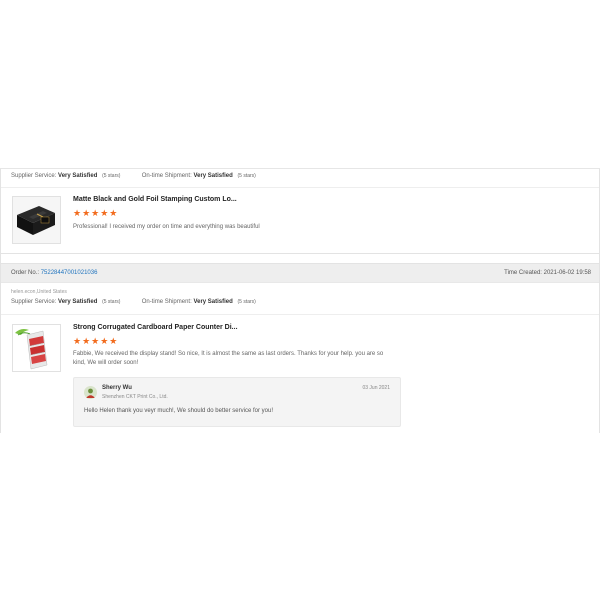  I want to click on reply-company: Shenzhen CKT Print Co., Ltd., so click(135, 397).